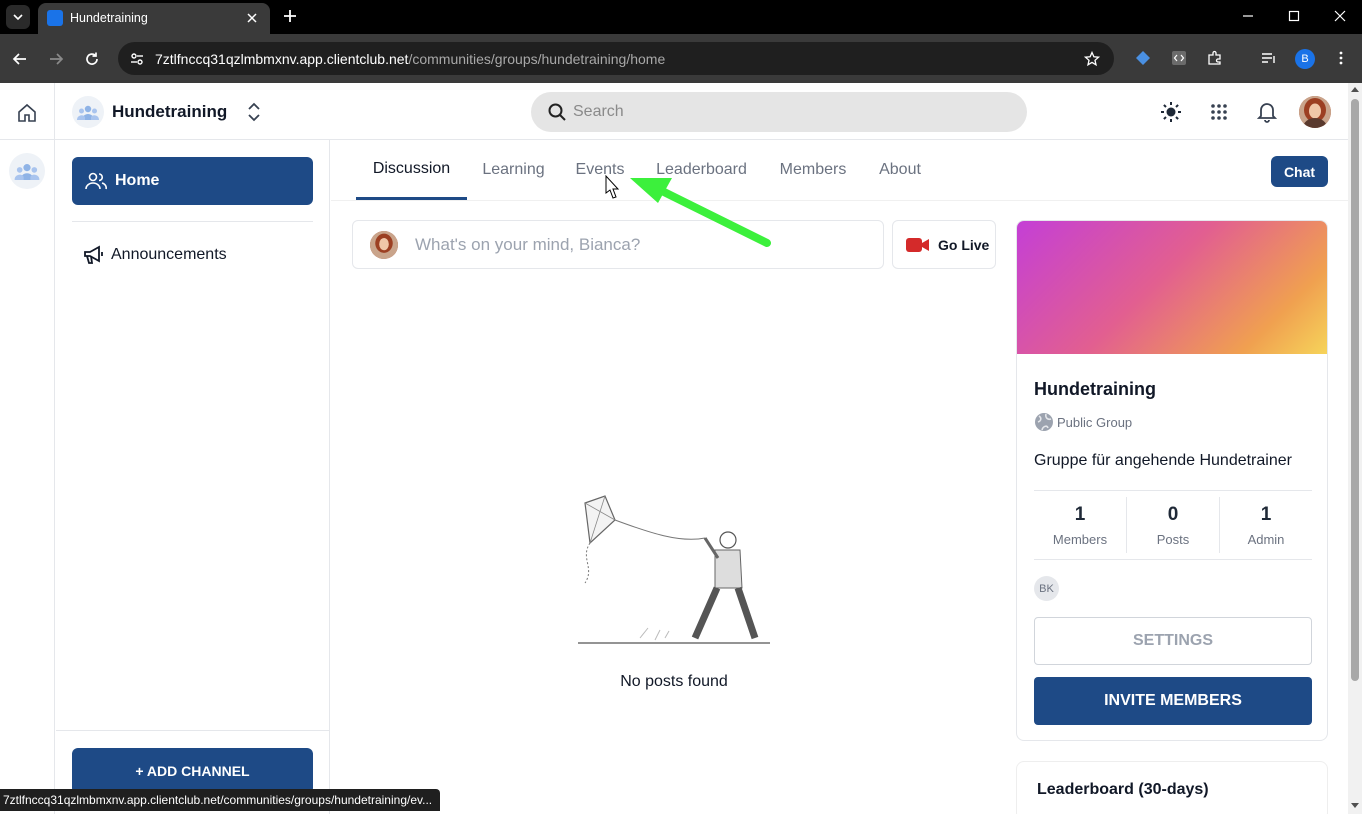  I want to click on tab-discussion: Discussion, so click(411, 170).